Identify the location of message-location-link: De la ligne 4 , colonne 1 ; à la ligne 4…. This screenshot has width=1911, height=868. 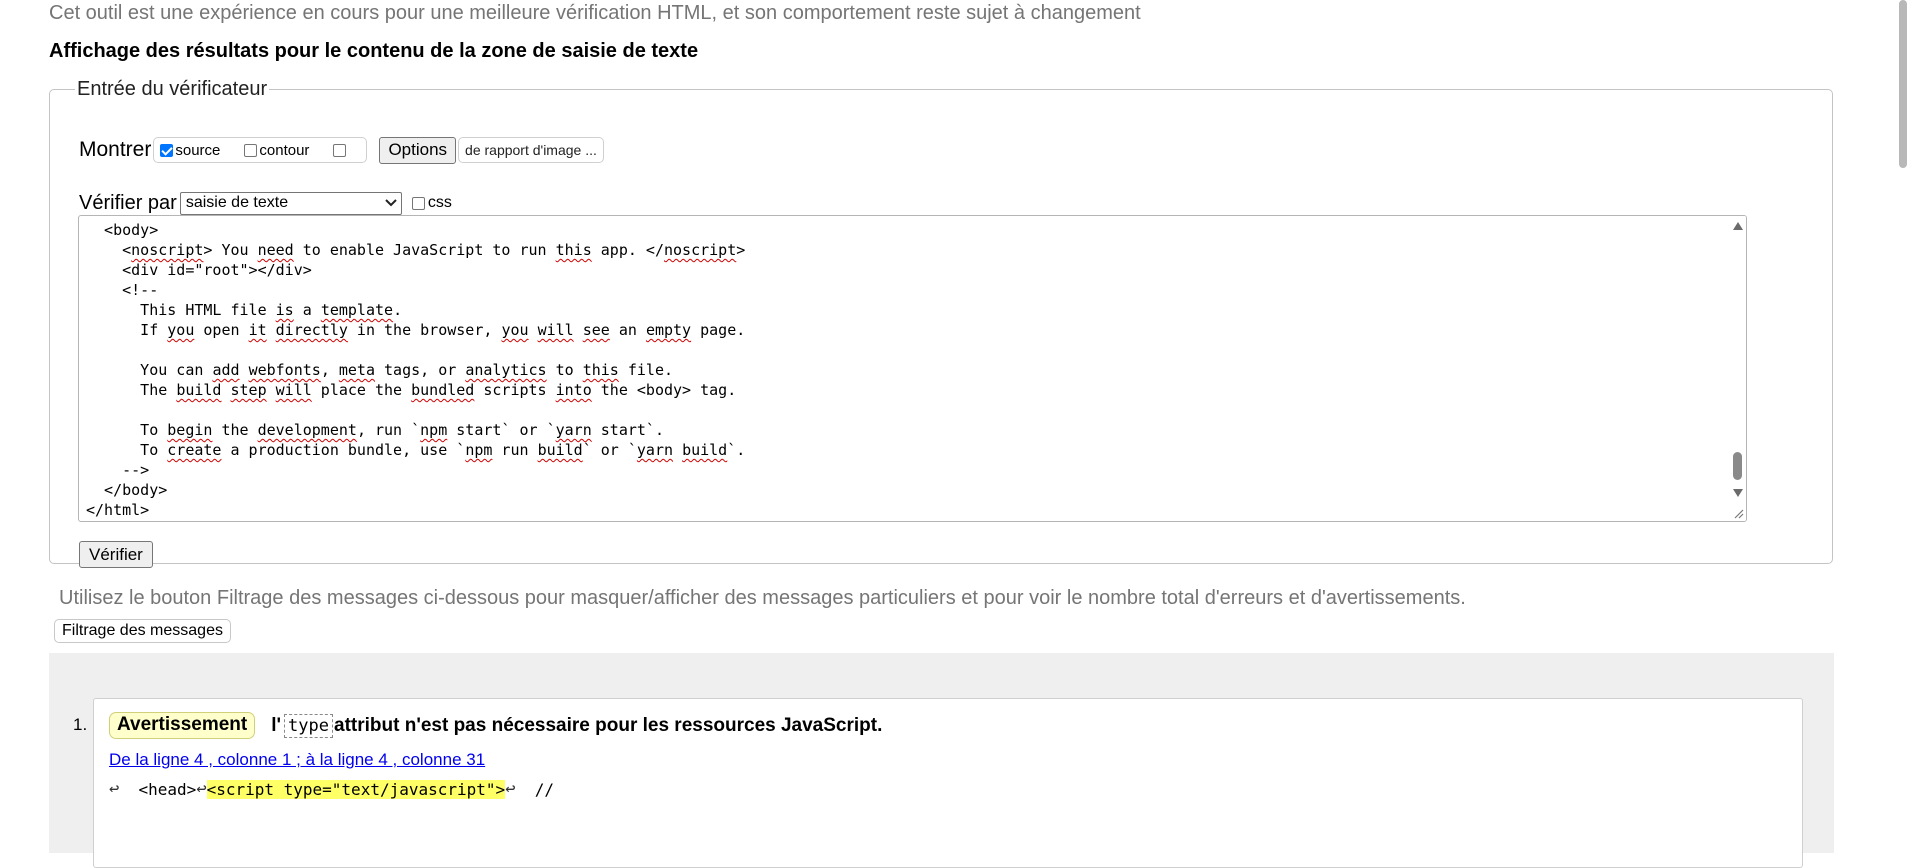
(297, 760).